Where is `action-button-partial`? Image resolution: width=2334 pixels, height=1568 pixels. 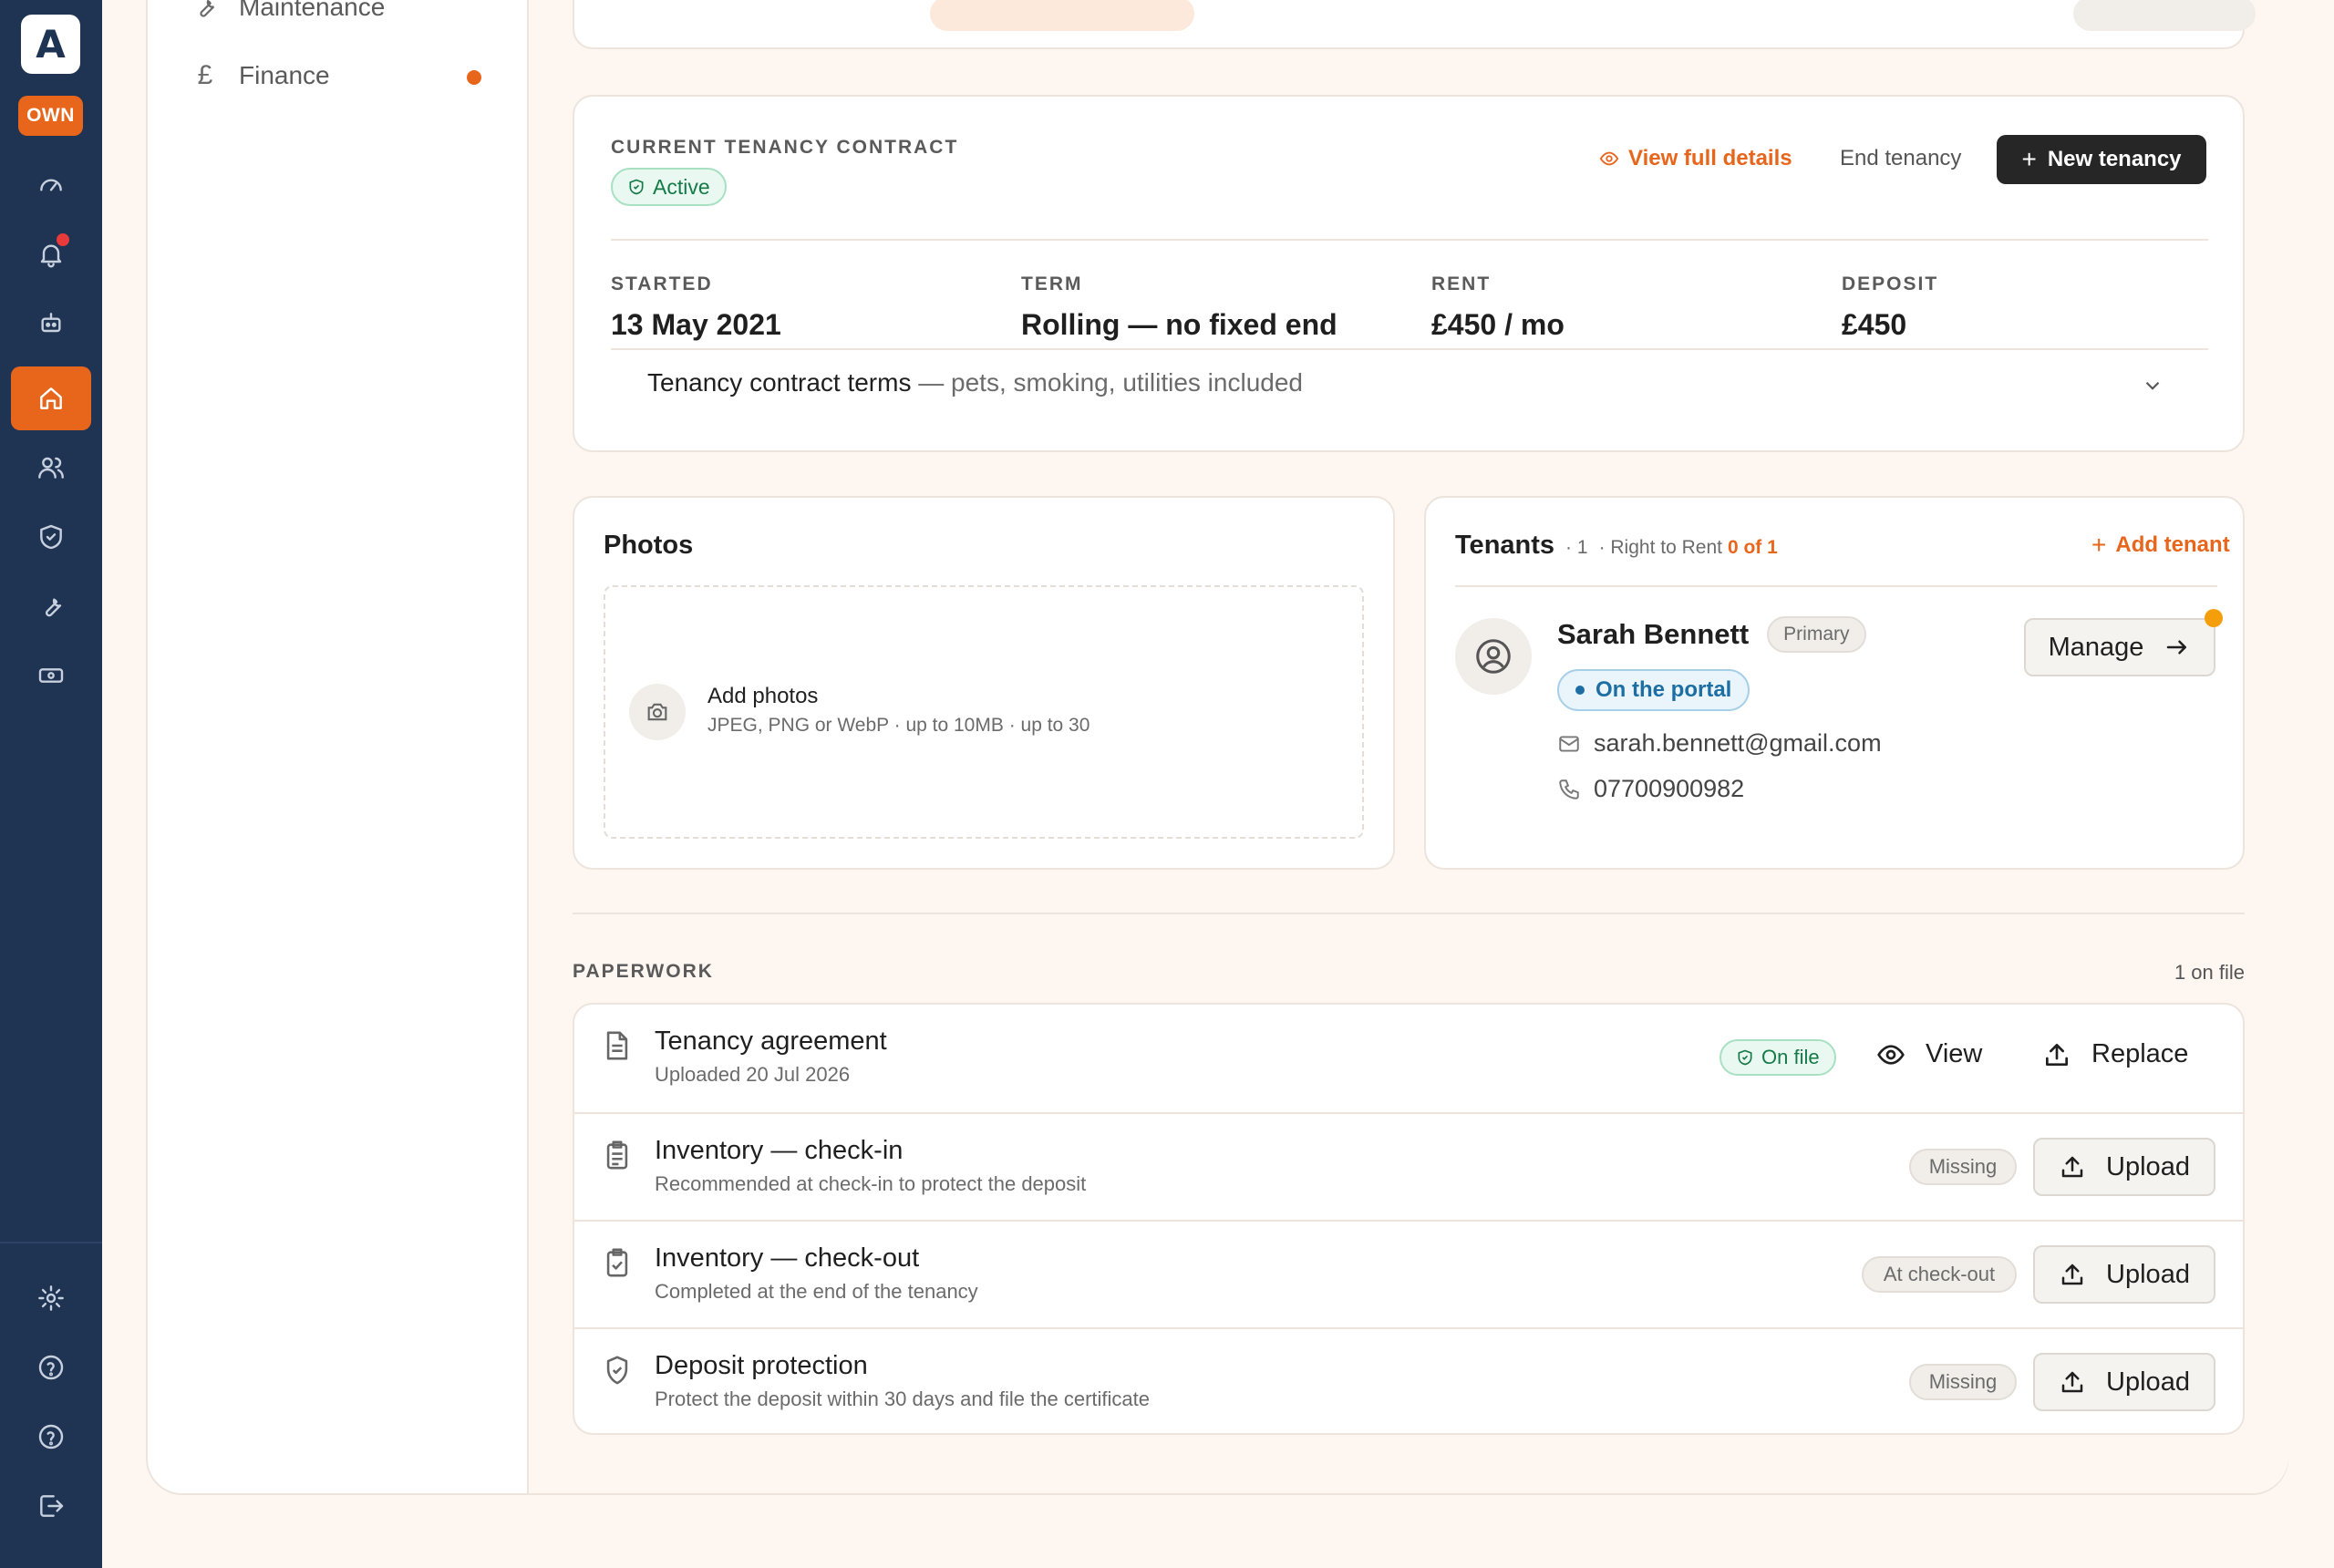
action-button-partial is located at coordinates (2164, 15).